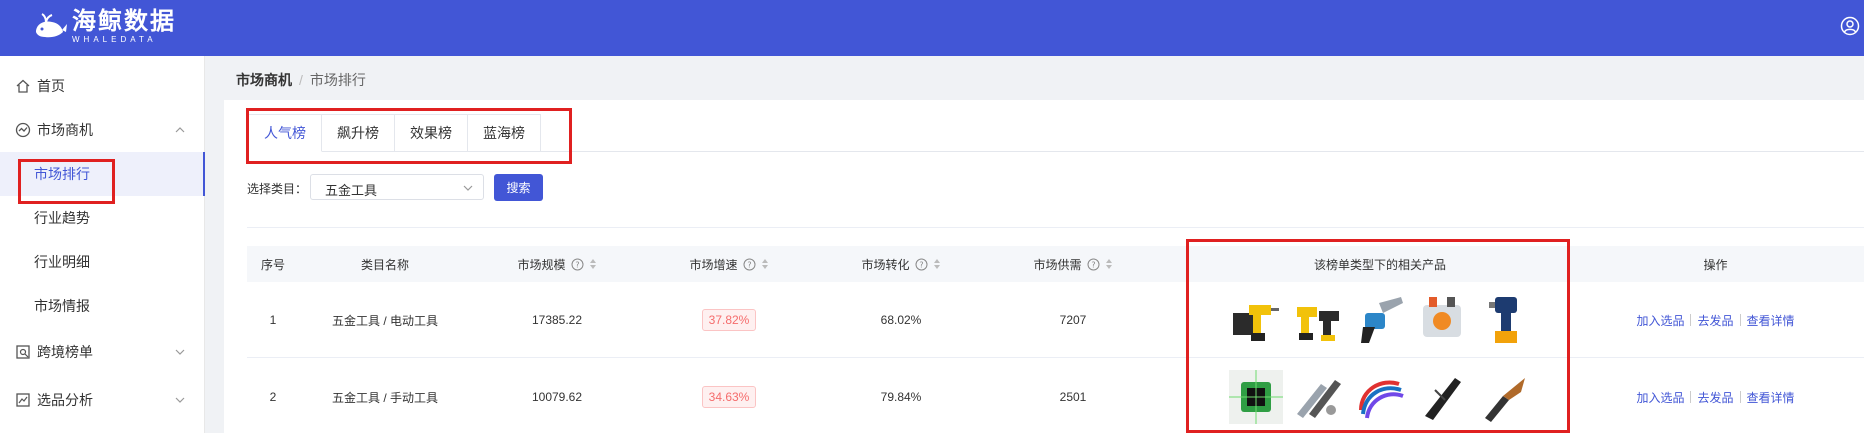  What do you see at coordinates (51, 25) in the screenshot?
I see `whale-logo-icon` at bounding box center [51, 25].